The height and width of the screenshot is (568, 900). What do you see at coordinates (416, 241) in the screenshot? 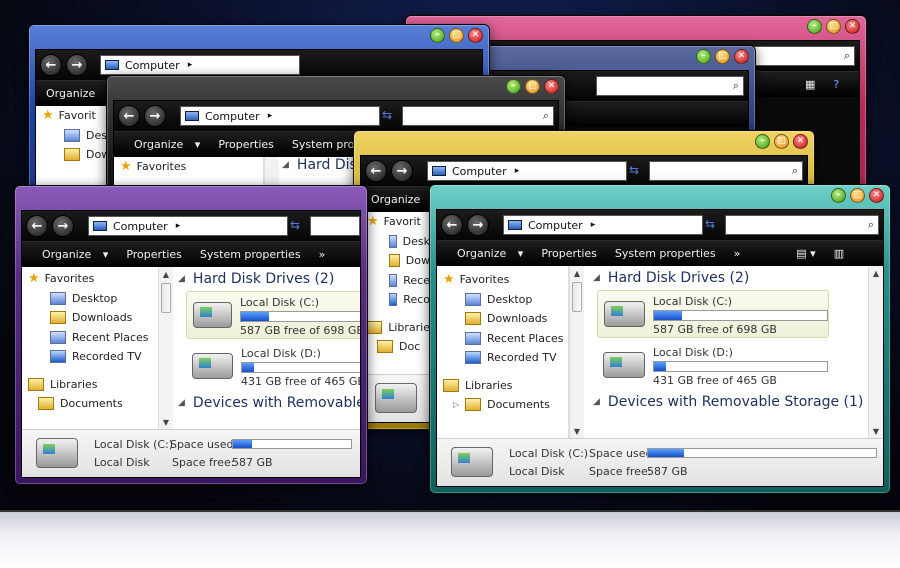
I see `nav-item-desktop: Desk` at bounding box center [416, 241].